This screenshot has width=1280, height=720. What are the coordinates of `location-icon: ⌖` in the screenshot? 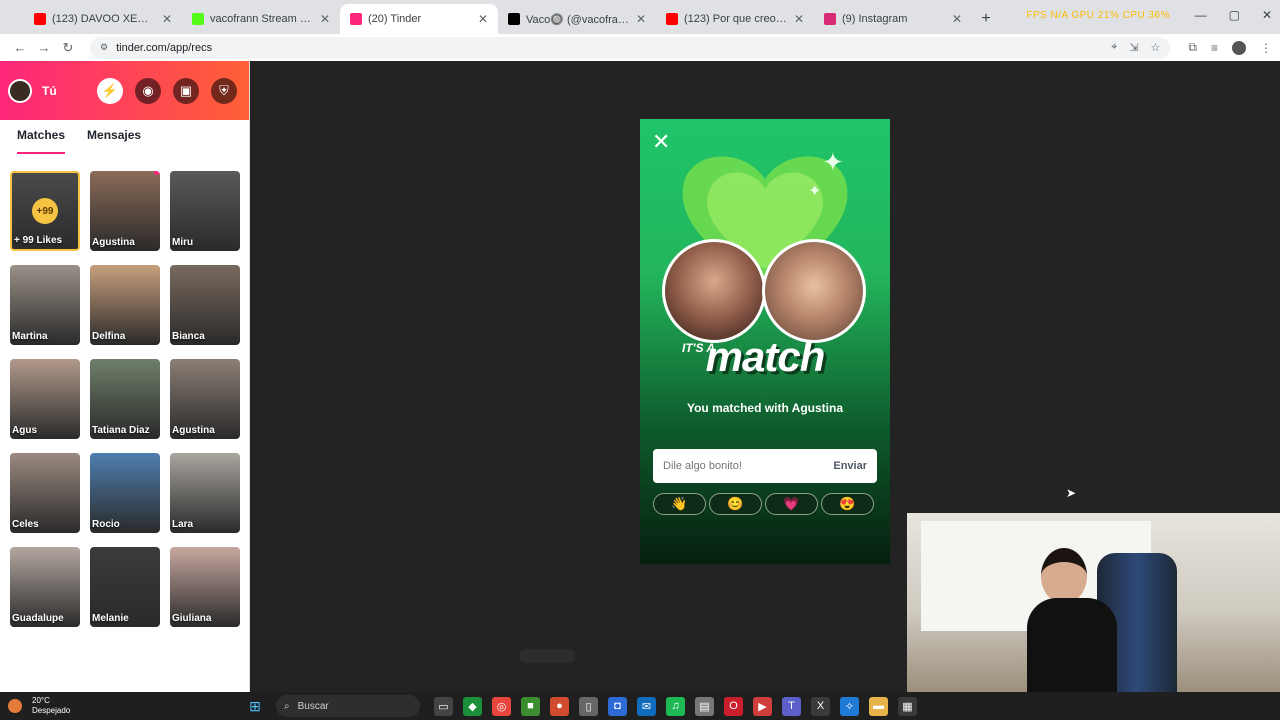 It's located at (1114, 47).